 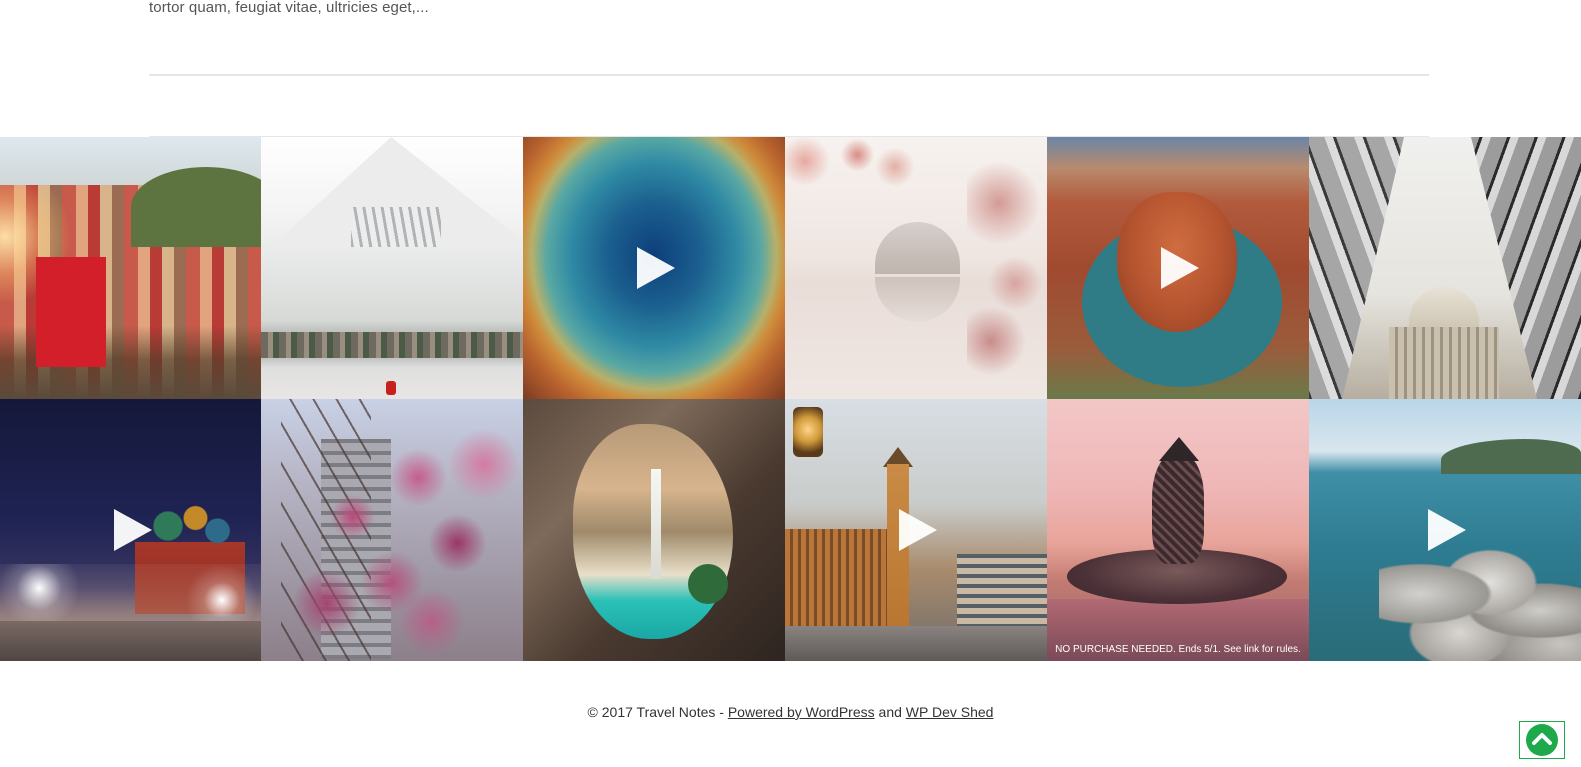 I want to click on gallery-video-hot-spring, so click(x=654, y=268).